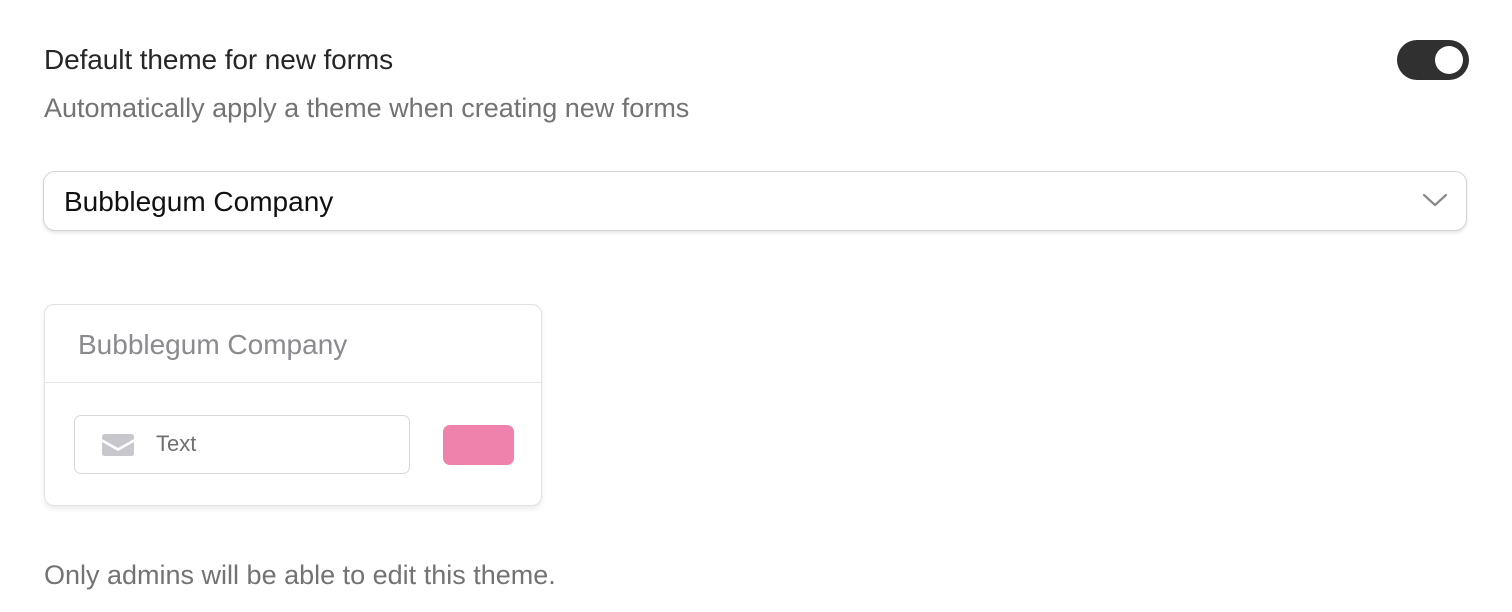 Image resolution: width=1512 pixels, height=612 pixels. What do you see at coordinates (1449, 60) in the screenshot?
I see `toggle-knob` at bounding box center [1449, 60].